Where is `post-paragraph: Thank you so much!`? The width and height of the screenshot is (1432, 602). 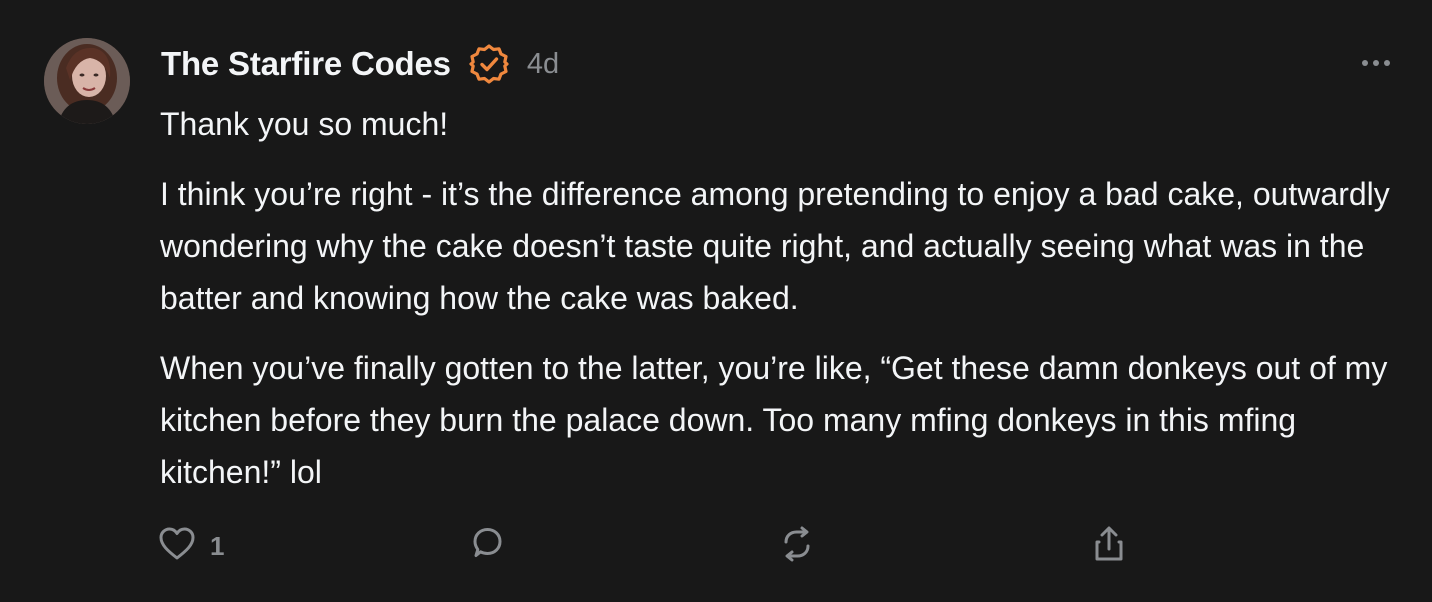 post-paragraph: Thank you so much! is located at coordinates (304, 124).